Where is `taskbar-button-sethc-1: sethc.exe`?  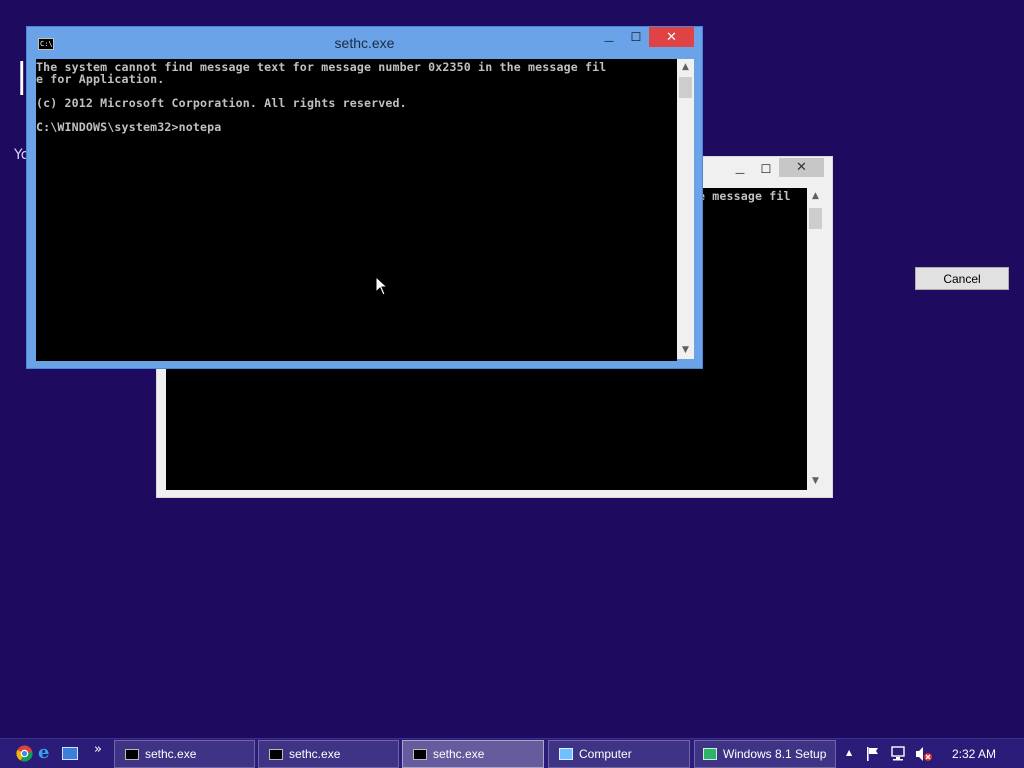 taskbar-button-sethc-1: sethc.exe is located at coordinates (184, 754).